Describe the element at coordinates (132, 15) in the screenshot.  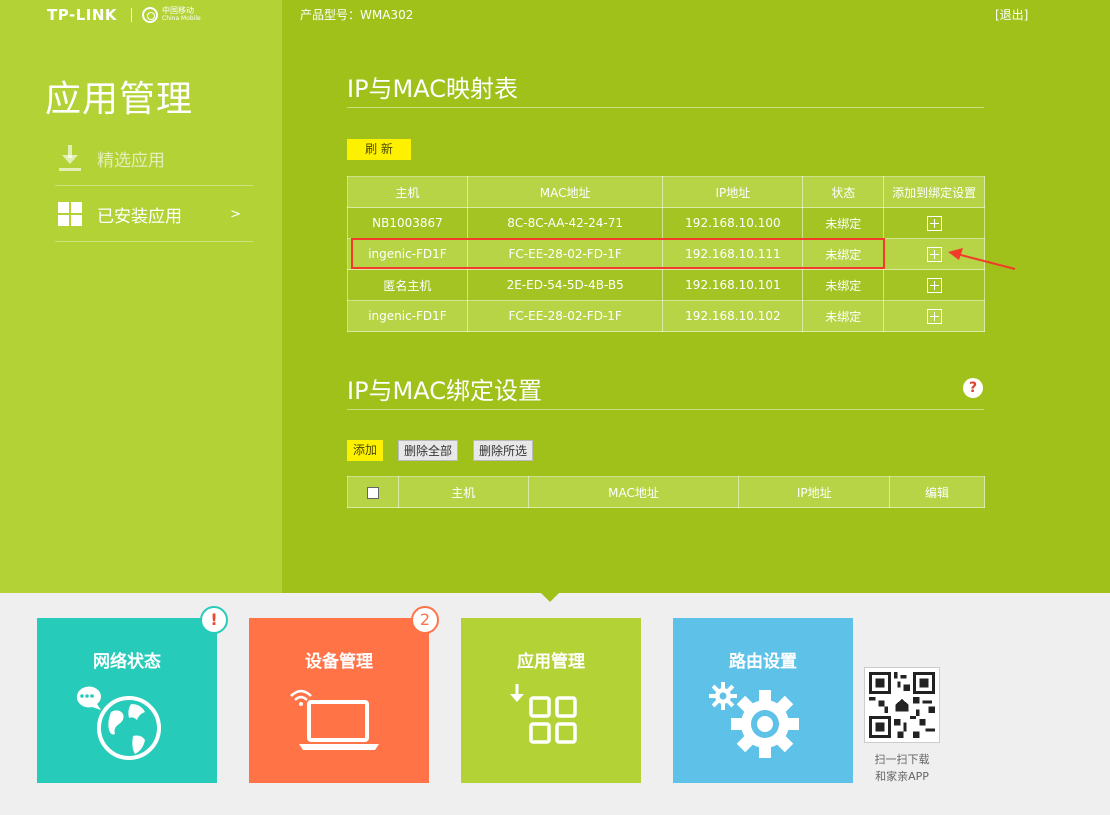
I see `brand-divider` at that location.